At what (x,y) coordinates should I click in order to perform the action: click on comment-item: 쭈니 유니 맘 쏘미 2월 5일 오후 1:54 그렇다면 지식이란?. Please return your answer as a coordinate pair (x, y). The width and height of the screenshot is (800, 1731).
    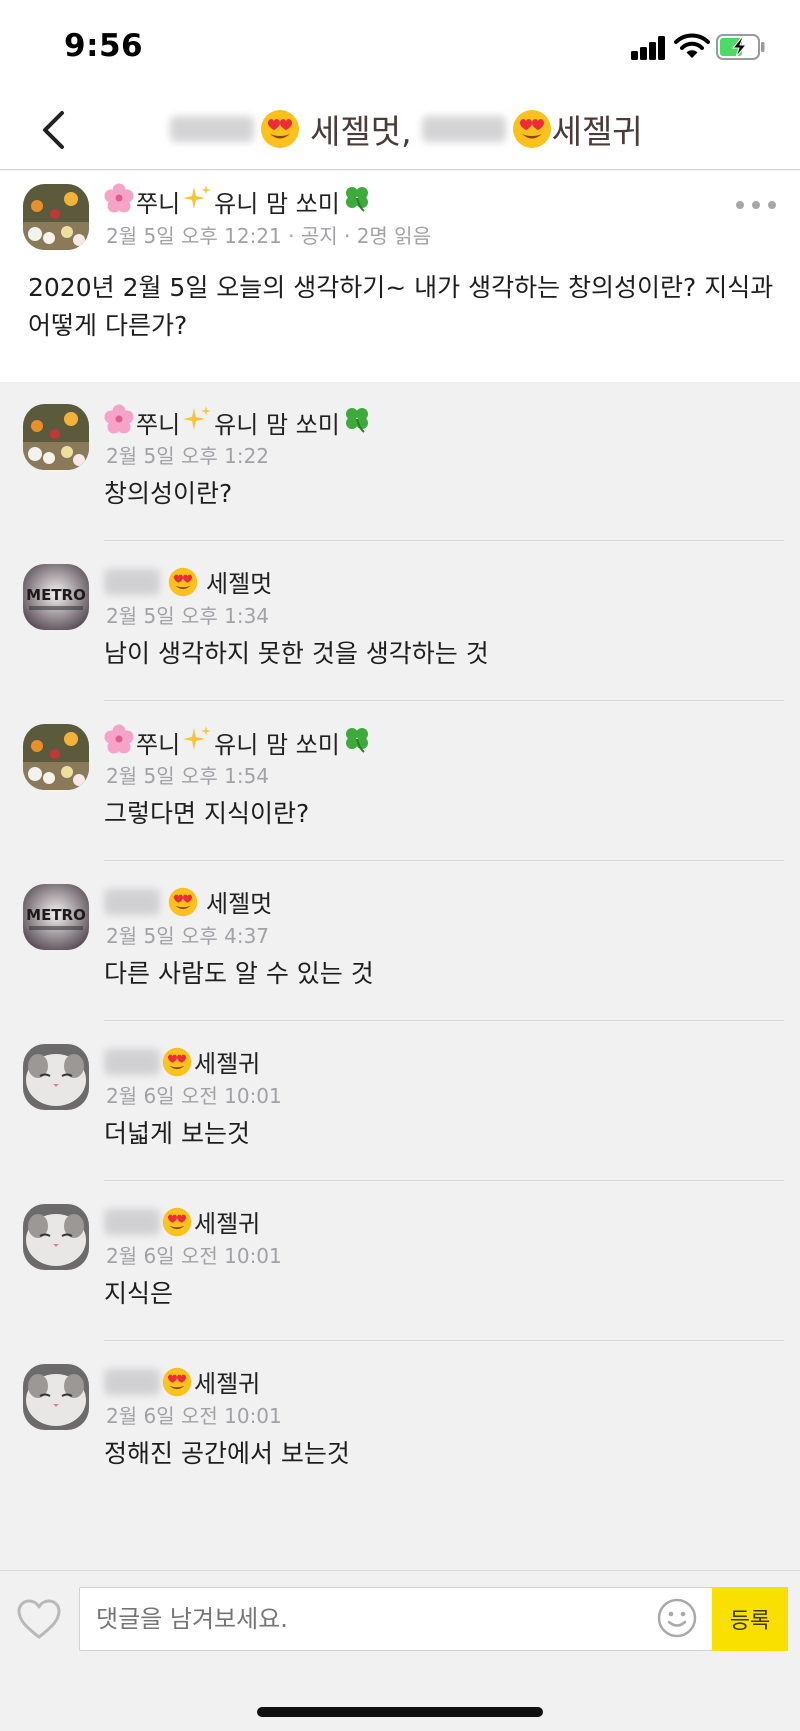
    Looking at the image, I should click on (400, 782).